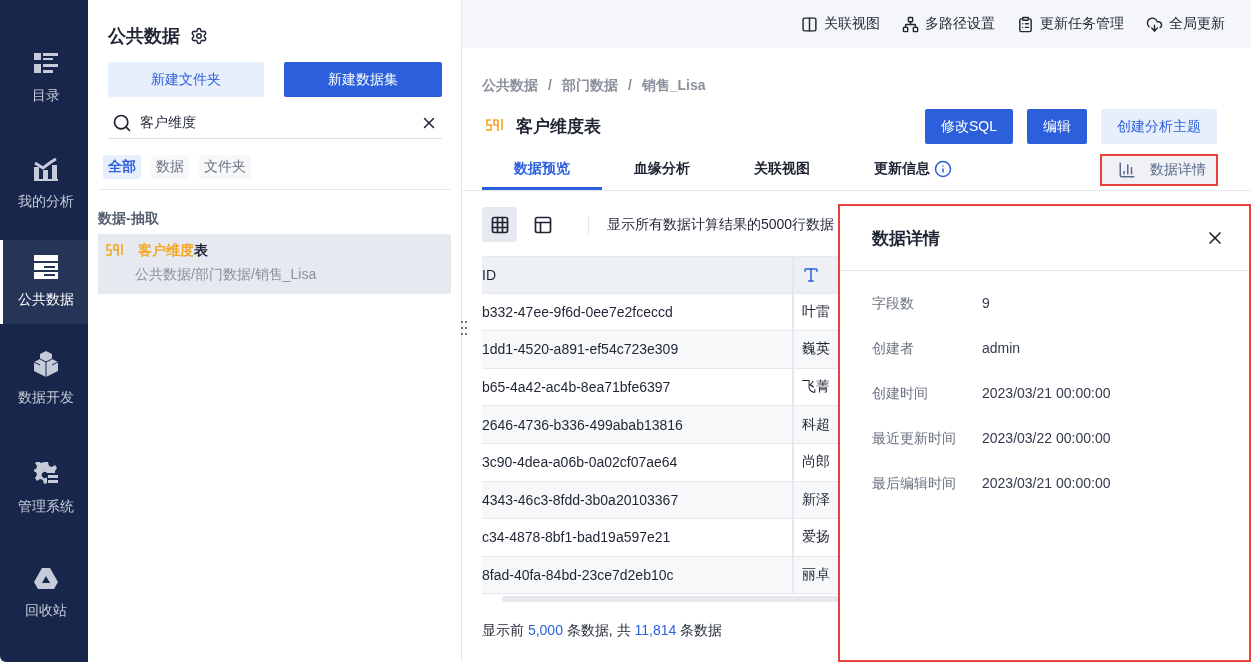  What do you see at coordinates (580, 463) in the screenshot?
I see `table-cell-text: 3c90-4dea-a06b-0a02cf07ae64` at bounding box center [580, 463].